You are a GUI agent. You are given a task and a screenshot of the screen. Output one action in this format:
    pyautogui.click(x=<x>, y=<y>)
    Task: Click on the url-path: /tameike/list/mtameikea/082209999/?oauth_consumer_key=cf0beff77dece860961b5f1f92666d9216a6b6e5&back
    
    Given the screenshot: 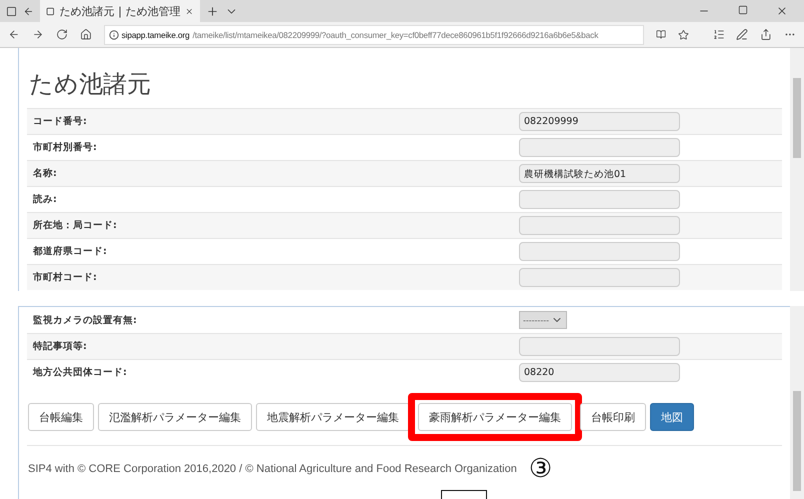 What is the action you would take?
    pyautogui.click(x=395, y=35)
    